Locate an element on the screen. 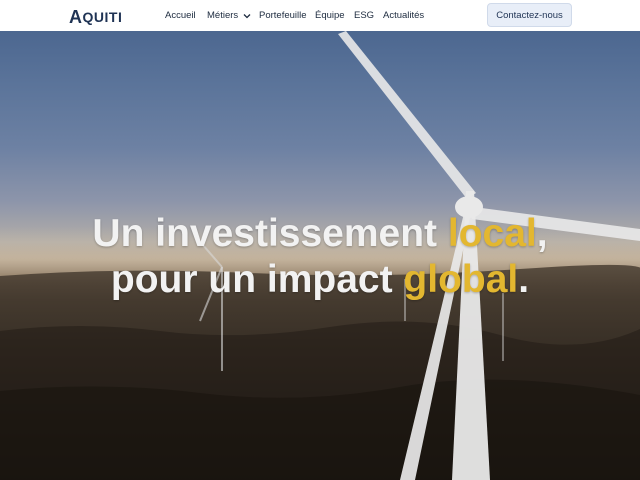 The image size is (640, 480). nav-item-esg: ESG is located at coordinates (364, 15).